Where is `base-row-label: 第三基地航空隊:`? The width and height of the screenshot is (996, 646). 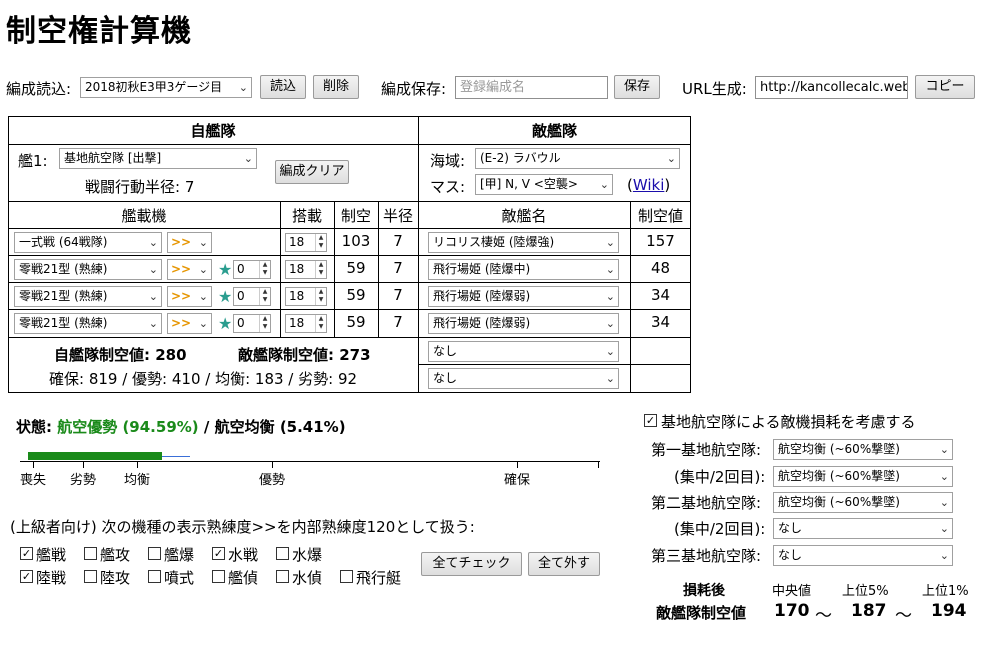
base-row-label: 第三基地航空隊: is located at coordinates (706, 556).